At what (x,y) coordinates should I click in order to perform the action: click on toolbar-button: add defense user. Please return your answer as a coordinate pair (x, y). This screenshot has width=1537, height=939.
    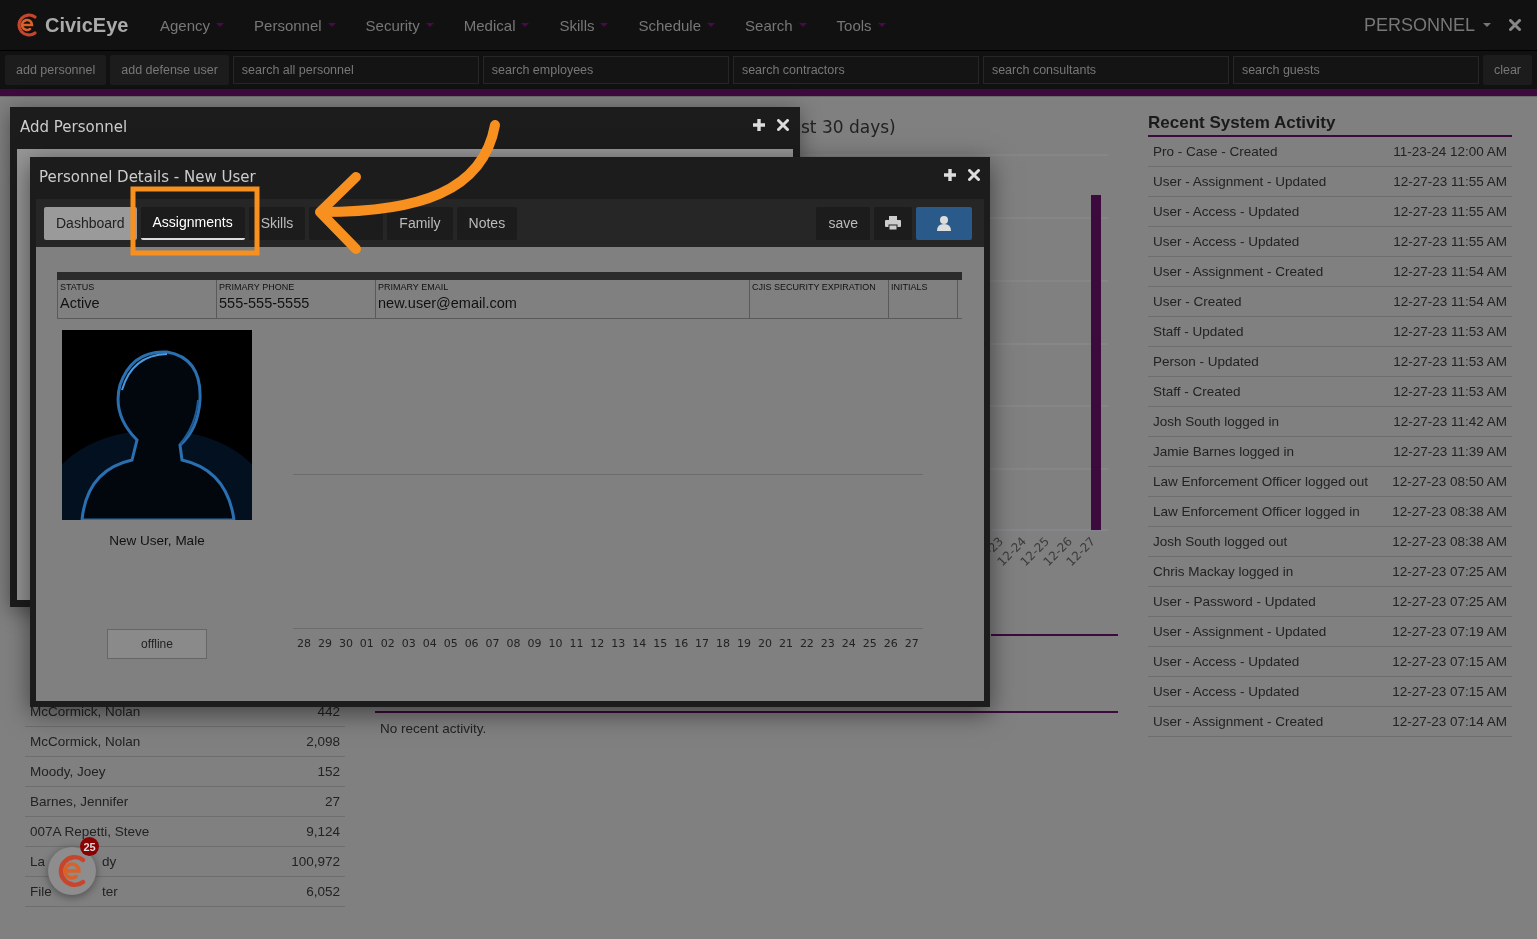
    Looking at the image, I should click on (169, 70).